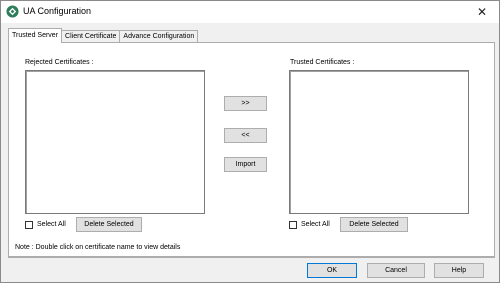 The image size is (500, 283). What do you see at coordinates (12, 11) in the screenshot?
I see `ua-app-icon` at bounding box center [12, 11].